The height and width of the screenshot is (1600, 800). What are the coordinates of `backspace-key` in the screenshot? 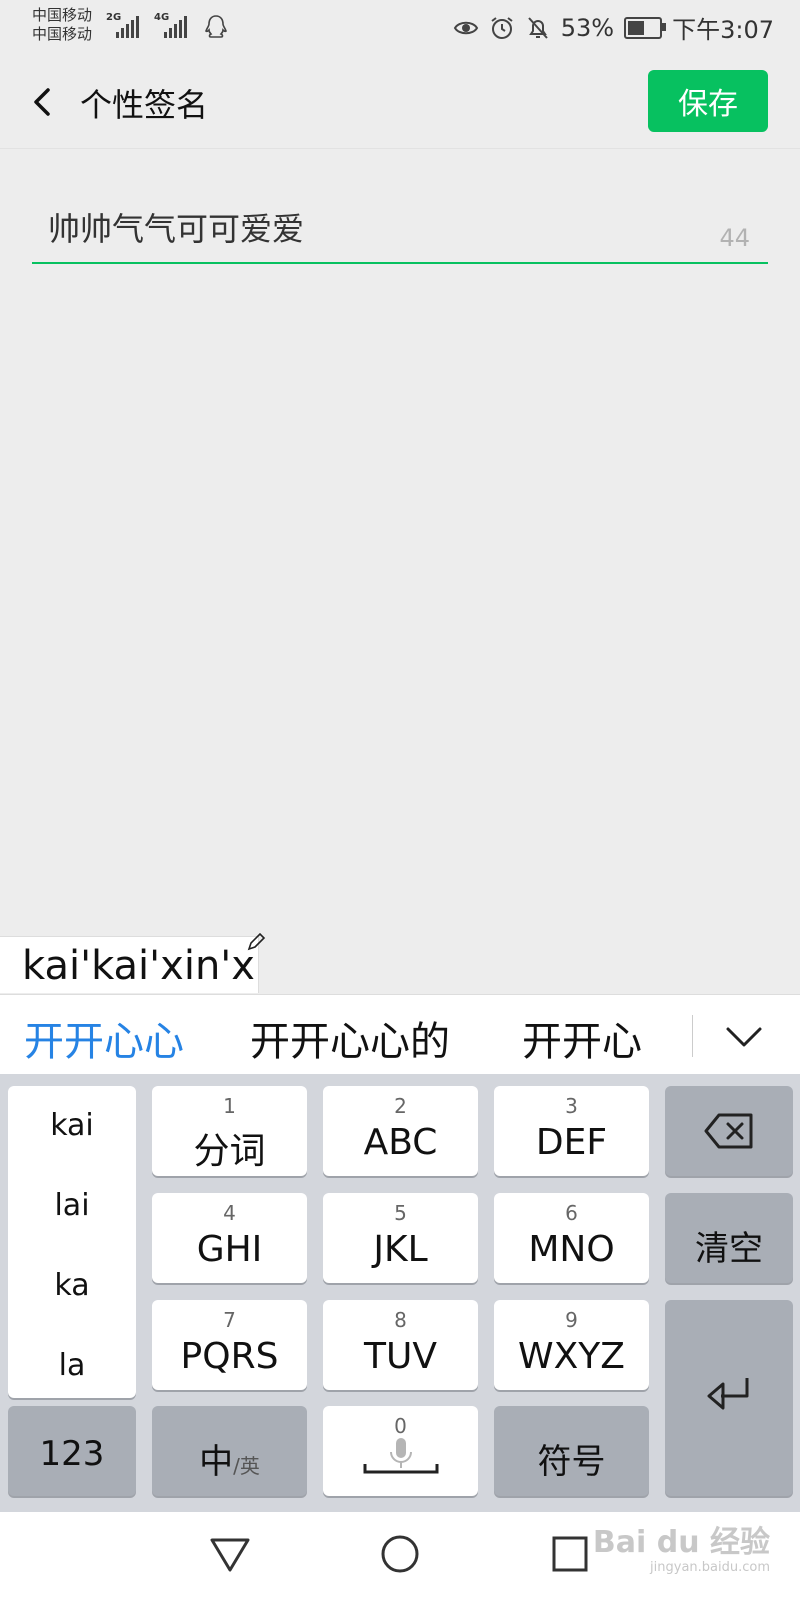 It's located at (729, 1131).